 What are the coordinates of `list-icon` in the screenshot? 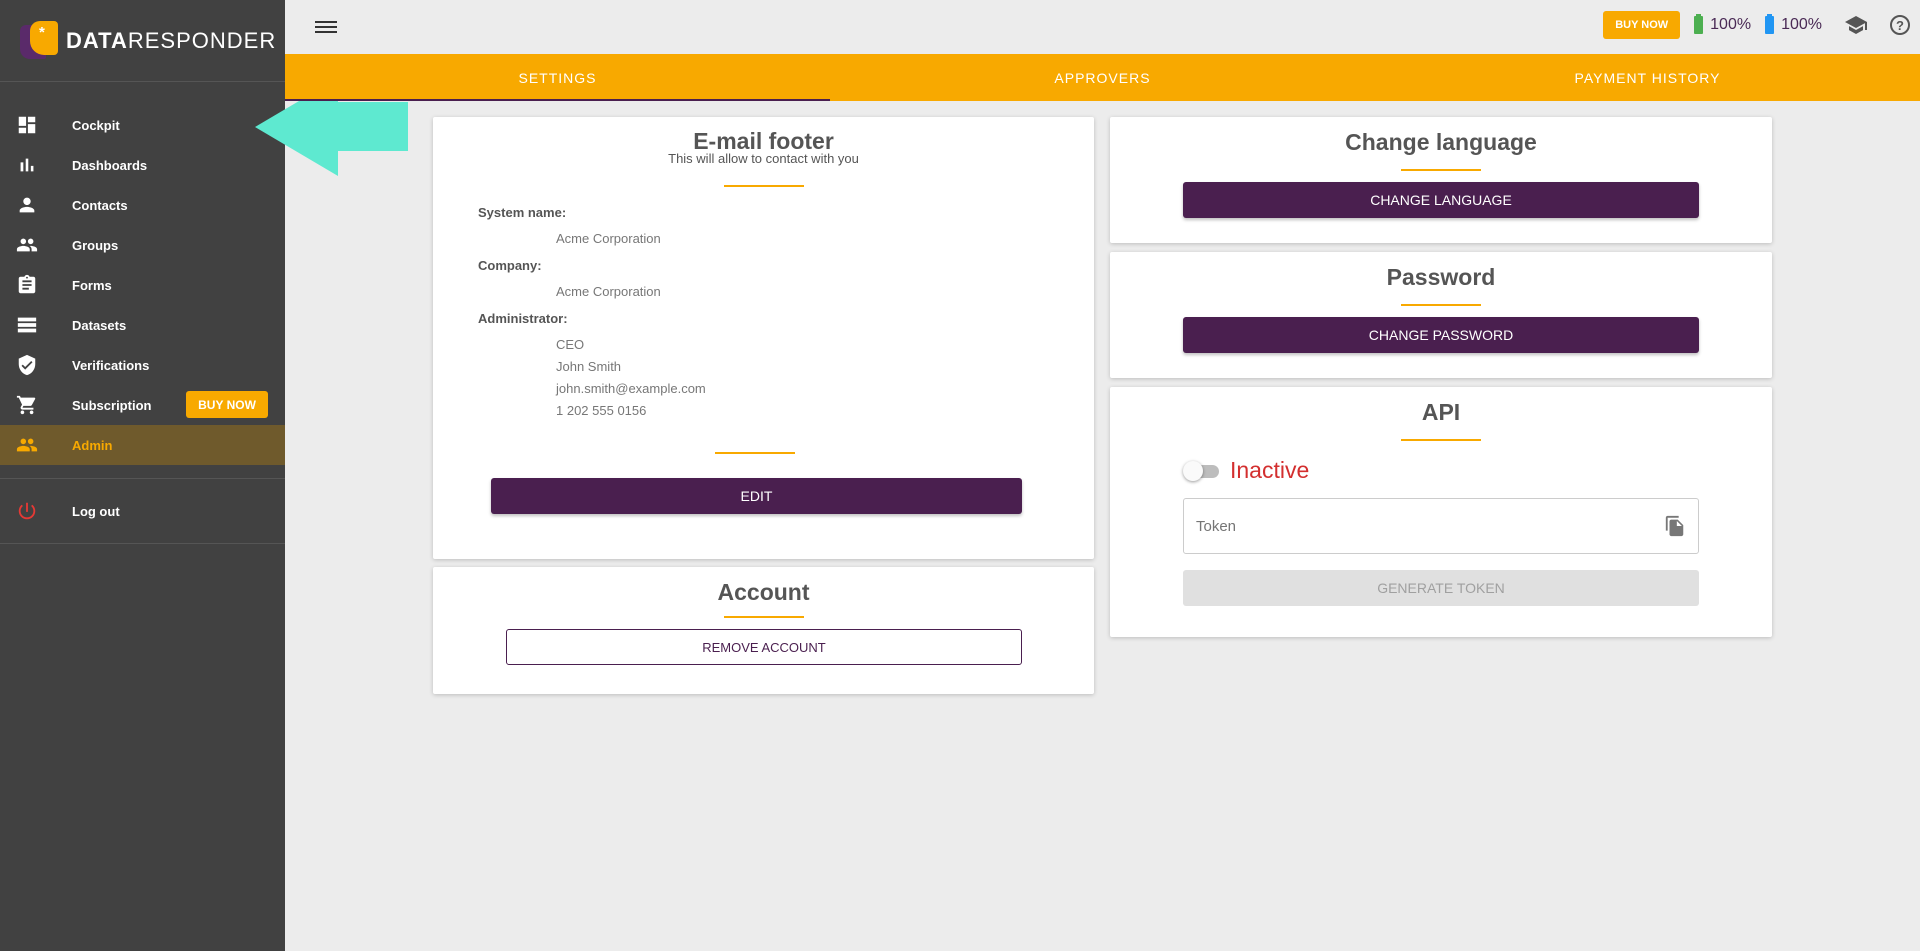 It's located at (36, 325).